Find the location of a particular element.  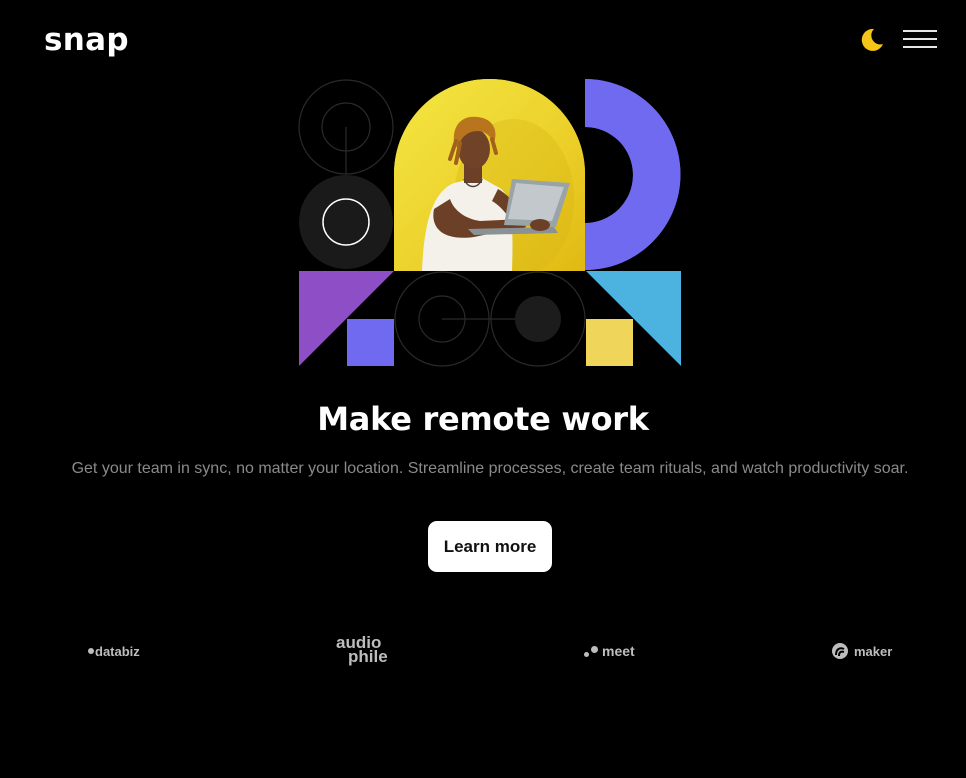

client-logo-meet: meet is located at coordinates (609, 651).